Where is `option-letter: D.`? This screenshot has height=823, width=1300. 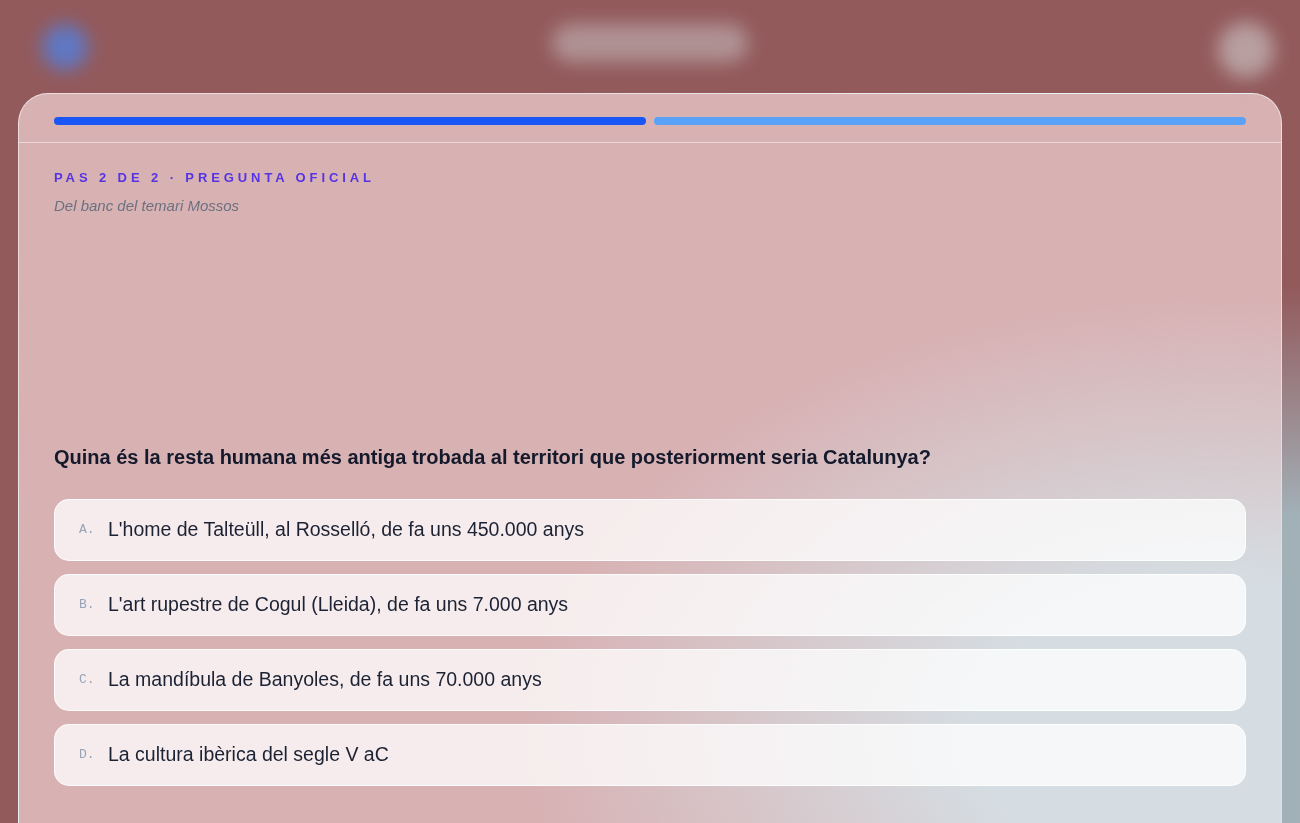 option-letter: D. is located at coordinates (87, 755).